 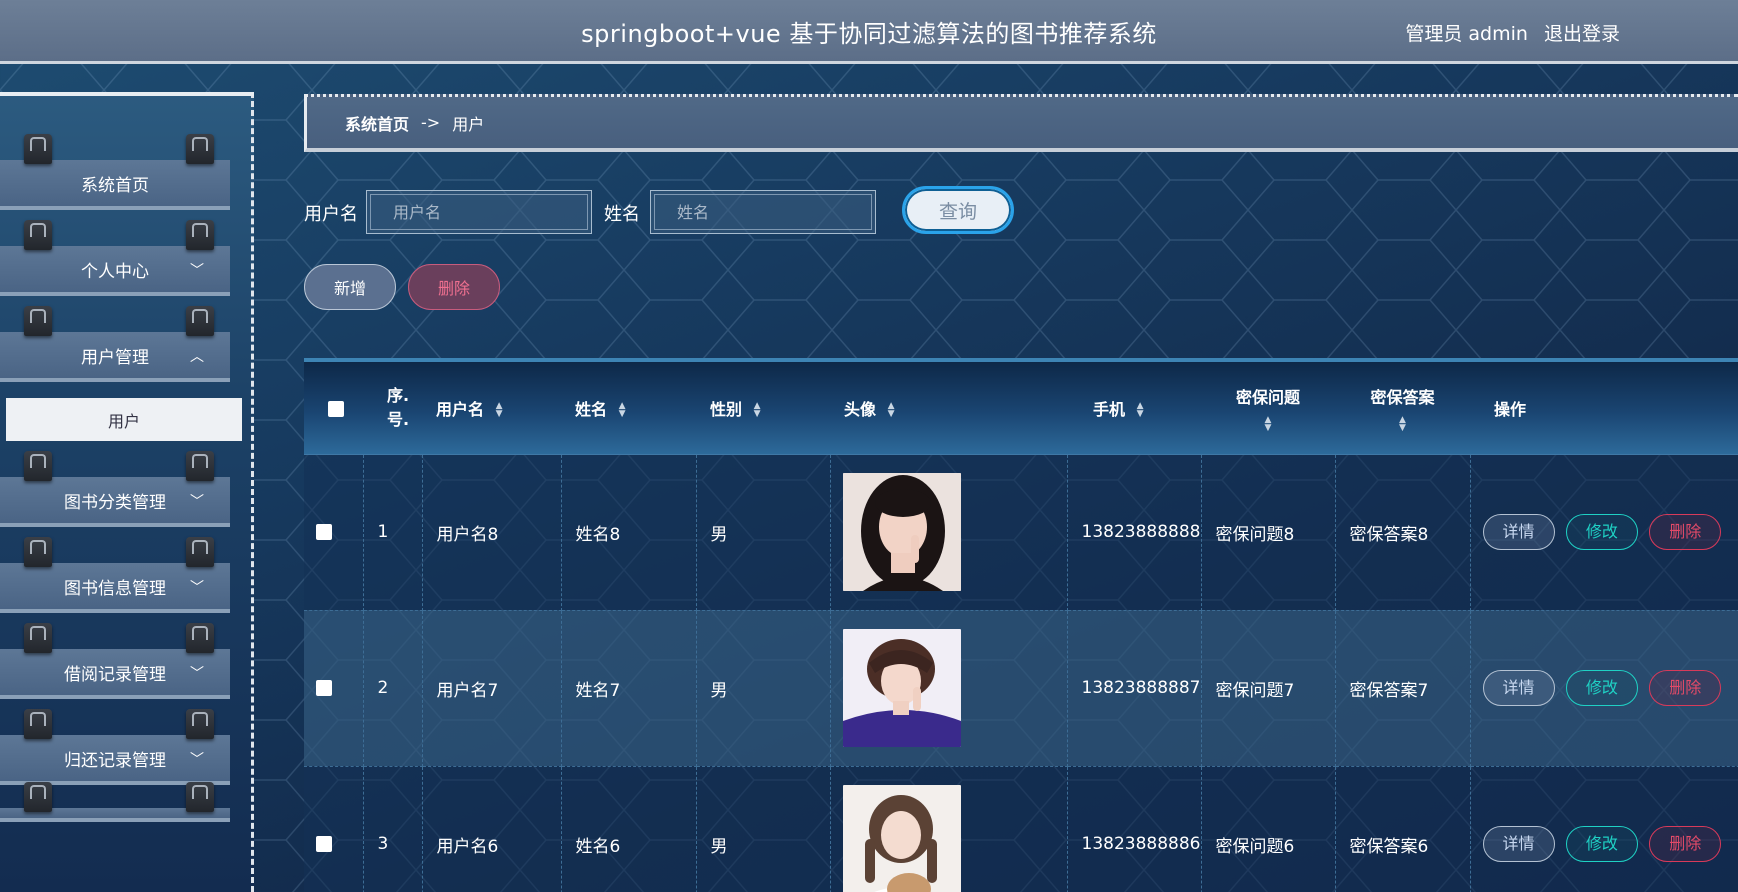 What do you see at coordinates (591, 409) in the screenshot?
I see `name-header-label: 姓名` at bounding box center [591, 409].